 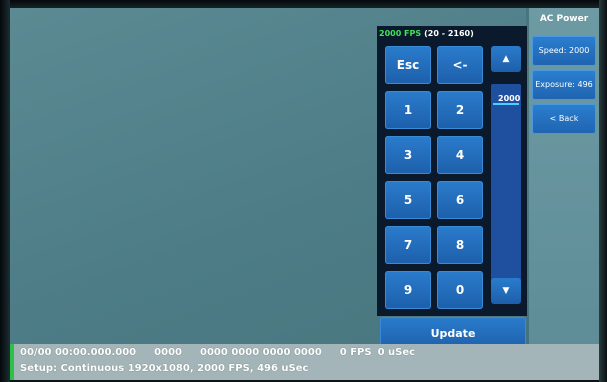 What do you see at coordinates (408, 200) in the screenshot?
I see `digit-5-key: 5` at bounding box center [408, 200].